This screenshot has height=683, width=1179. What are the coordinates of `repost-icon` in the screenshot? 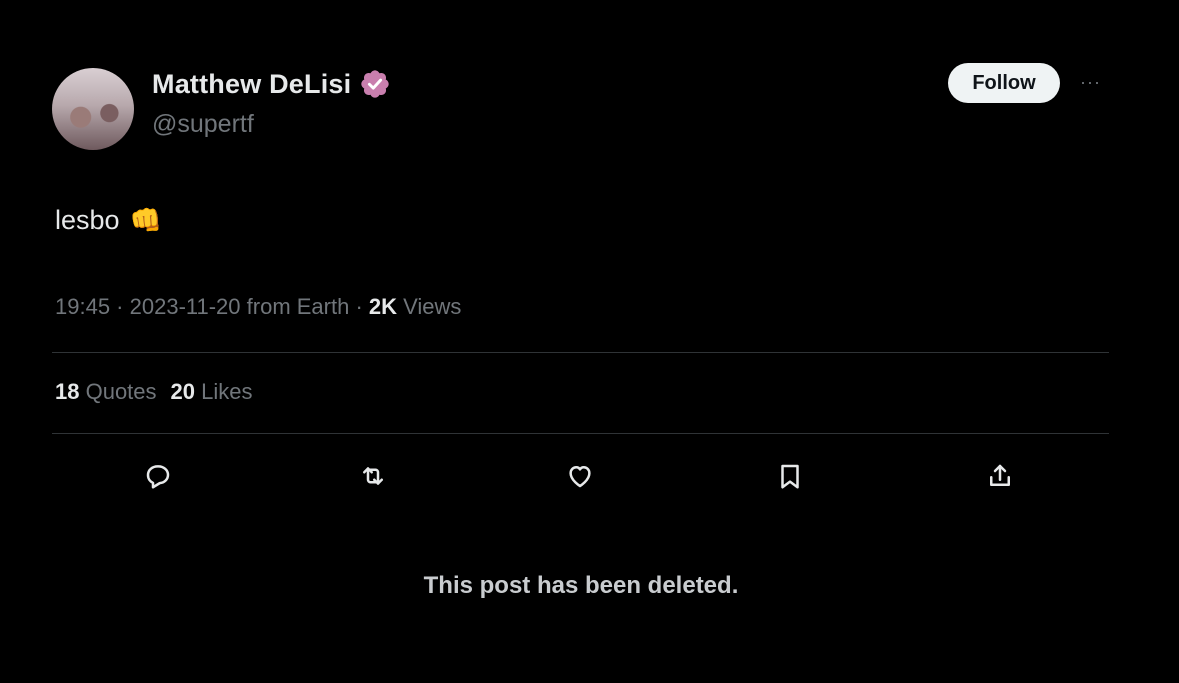 It's located at (373, 476).